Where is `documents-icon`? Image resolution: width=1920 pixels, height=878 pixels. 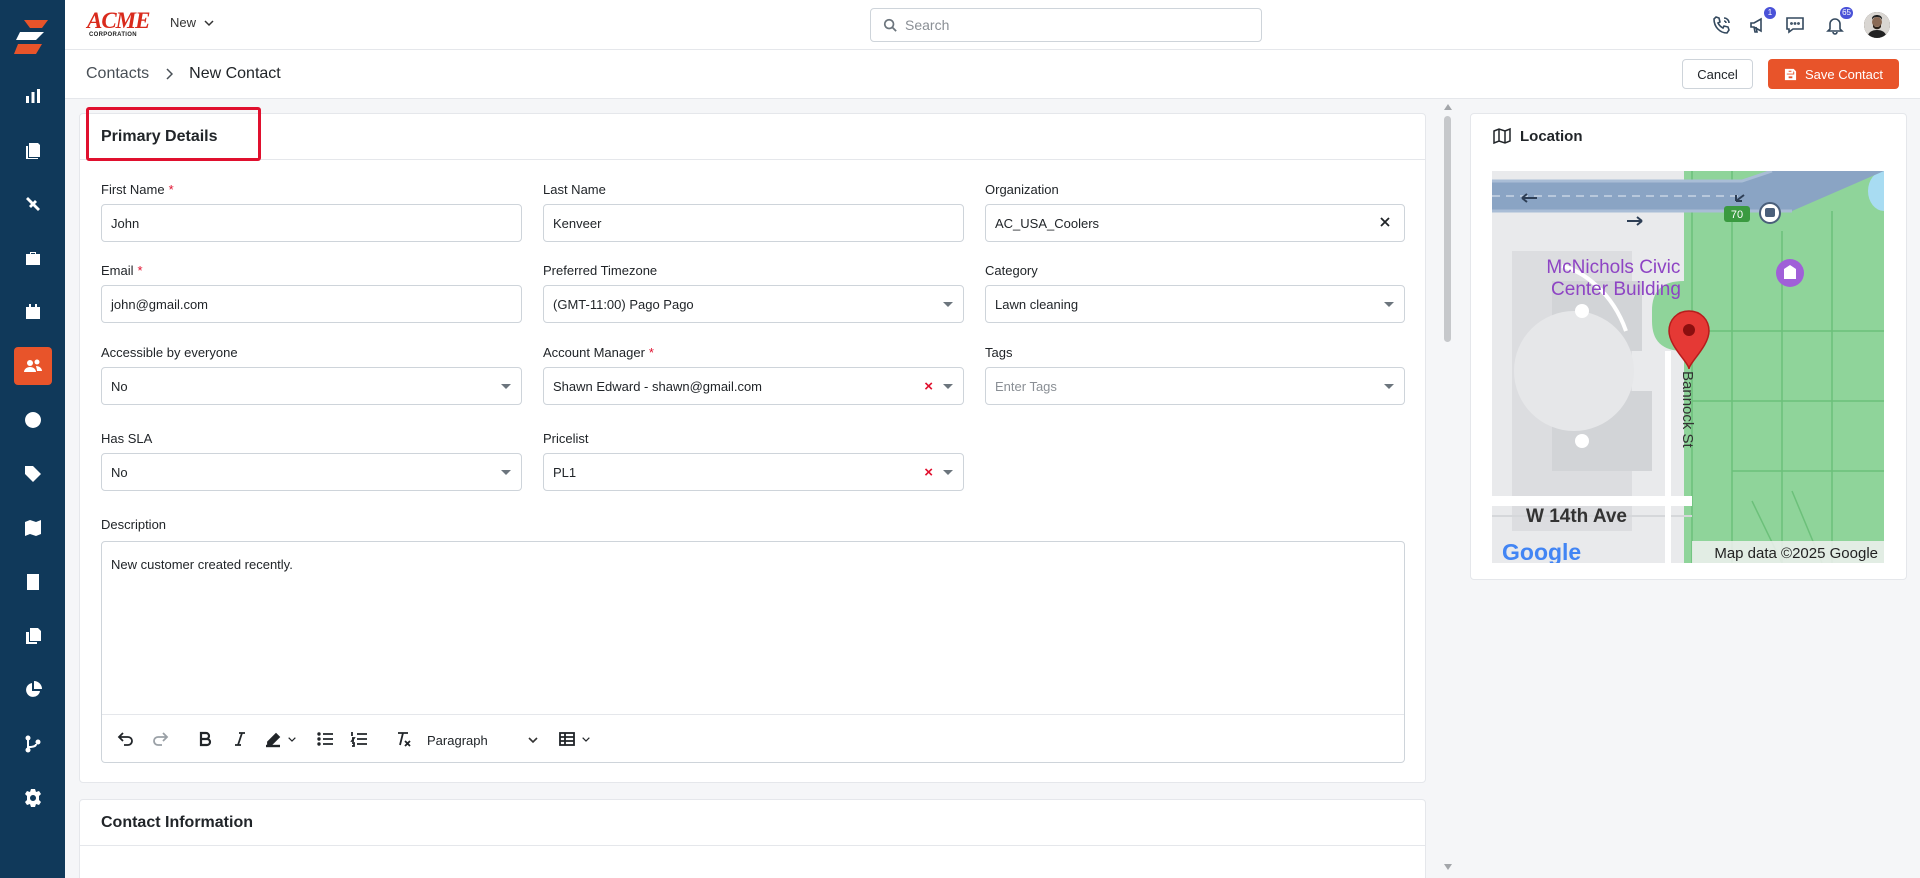 documents-icon is located at coordinates (33, 636).